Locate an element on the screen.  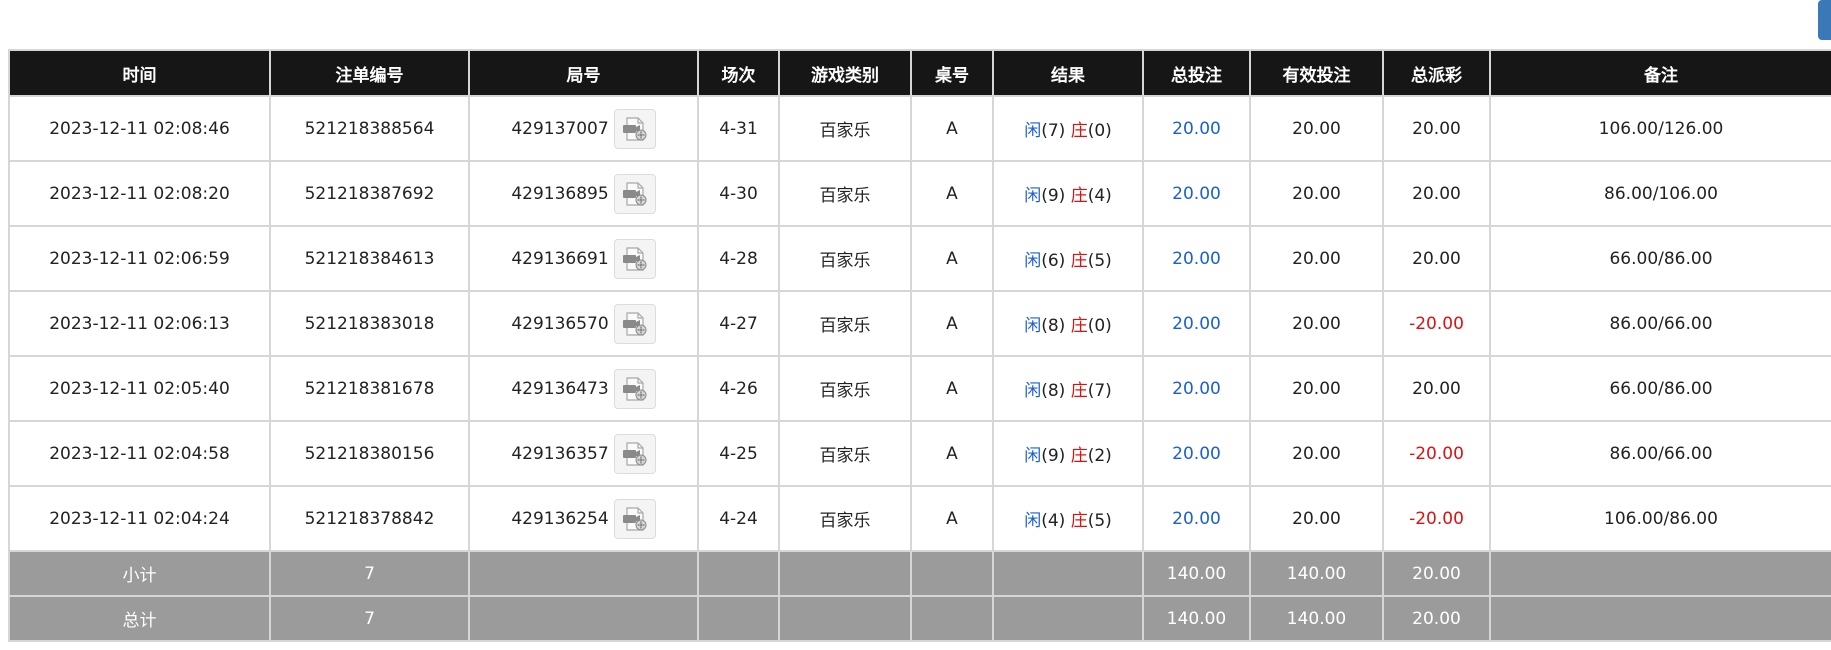
cell-time: 2023-12-11 02:04:24 is located at coordinates (139, 518).